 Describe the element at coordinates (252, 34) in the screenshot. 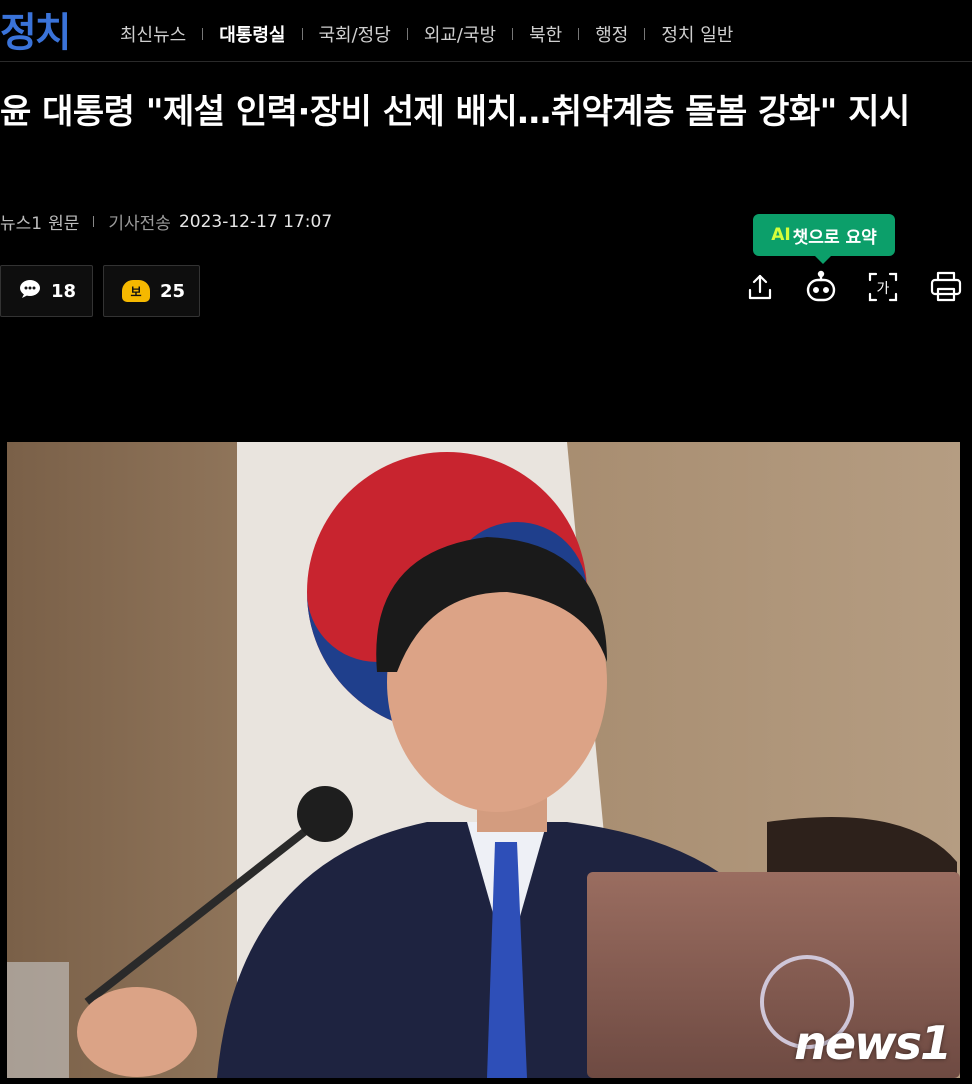

I see `nav-item-president-office: 대통령실` at that location.